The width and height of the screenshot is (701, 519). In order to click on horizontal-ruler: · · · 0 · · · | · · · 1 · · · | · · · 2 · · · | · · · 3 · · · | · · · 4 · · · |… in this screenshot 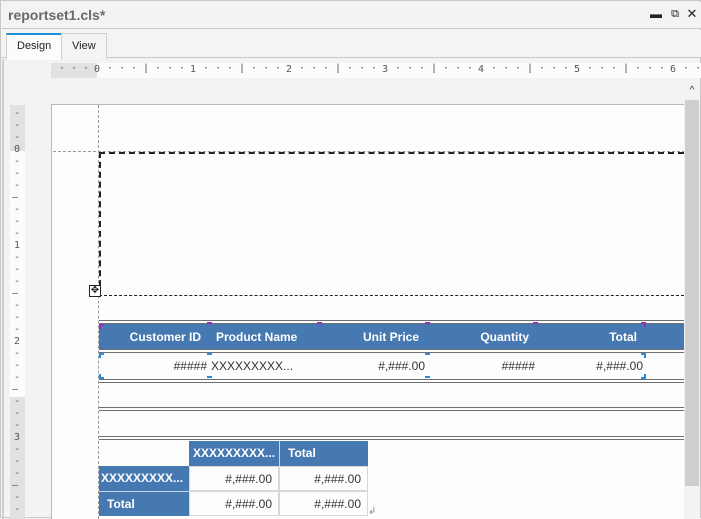, I will do `click(376, 70)`.